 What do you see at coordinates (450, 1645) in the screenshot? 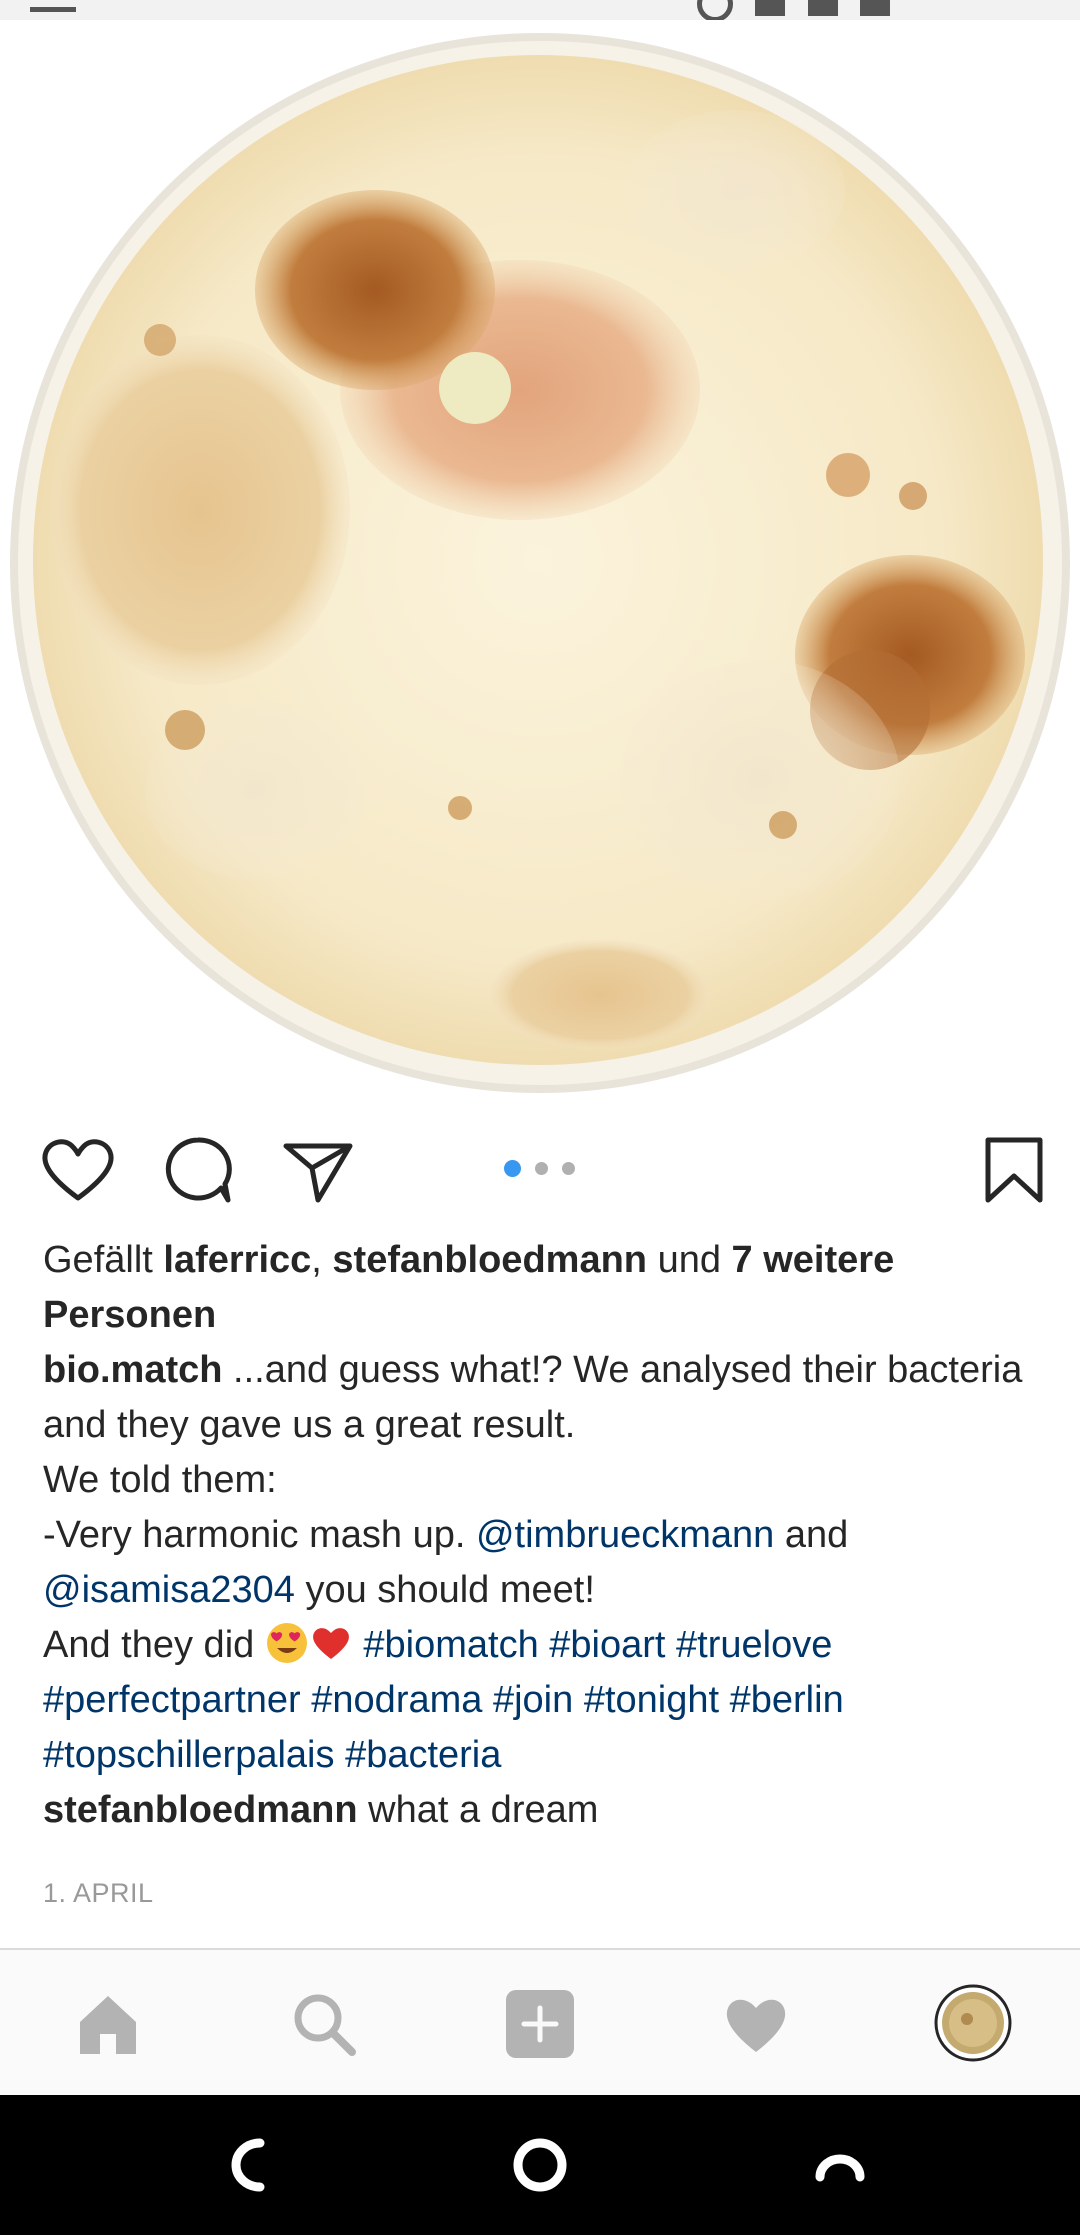
I see `hashtag-link: #biomatch` at bounding box center [450, 1645].